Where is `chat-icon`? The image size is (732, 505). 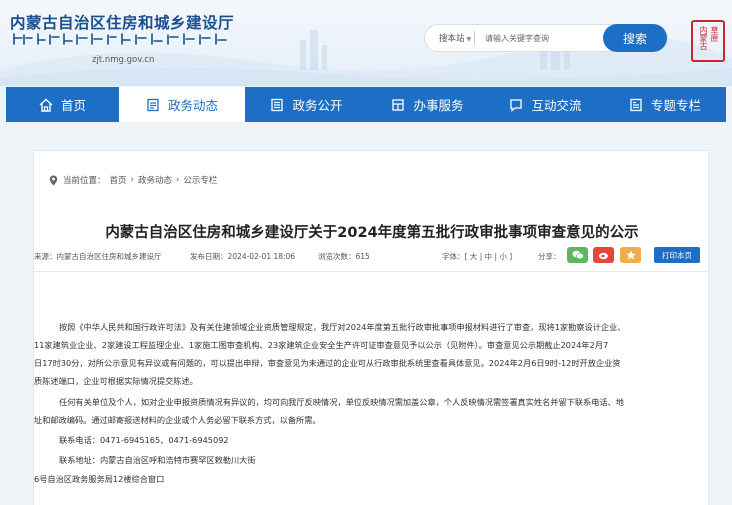
chat-icon is located at coordinates (516, 105).